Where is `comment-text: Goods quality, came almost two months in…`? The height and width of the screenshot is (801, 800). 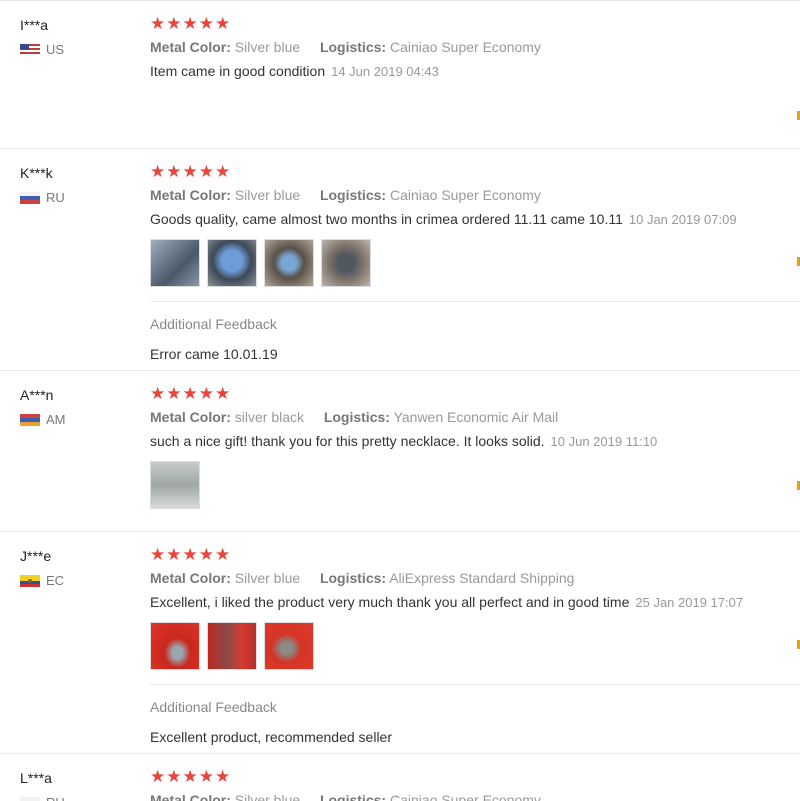
comment-text: Goods quality, came almost two months in… is located at coordinates (386, 219).